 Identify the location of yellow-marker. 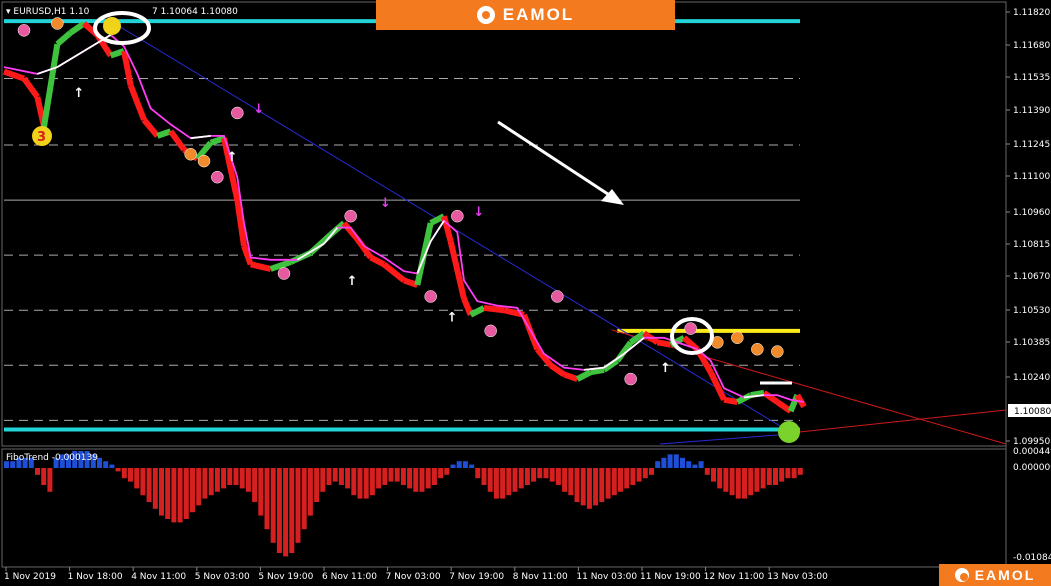
(112, 26).